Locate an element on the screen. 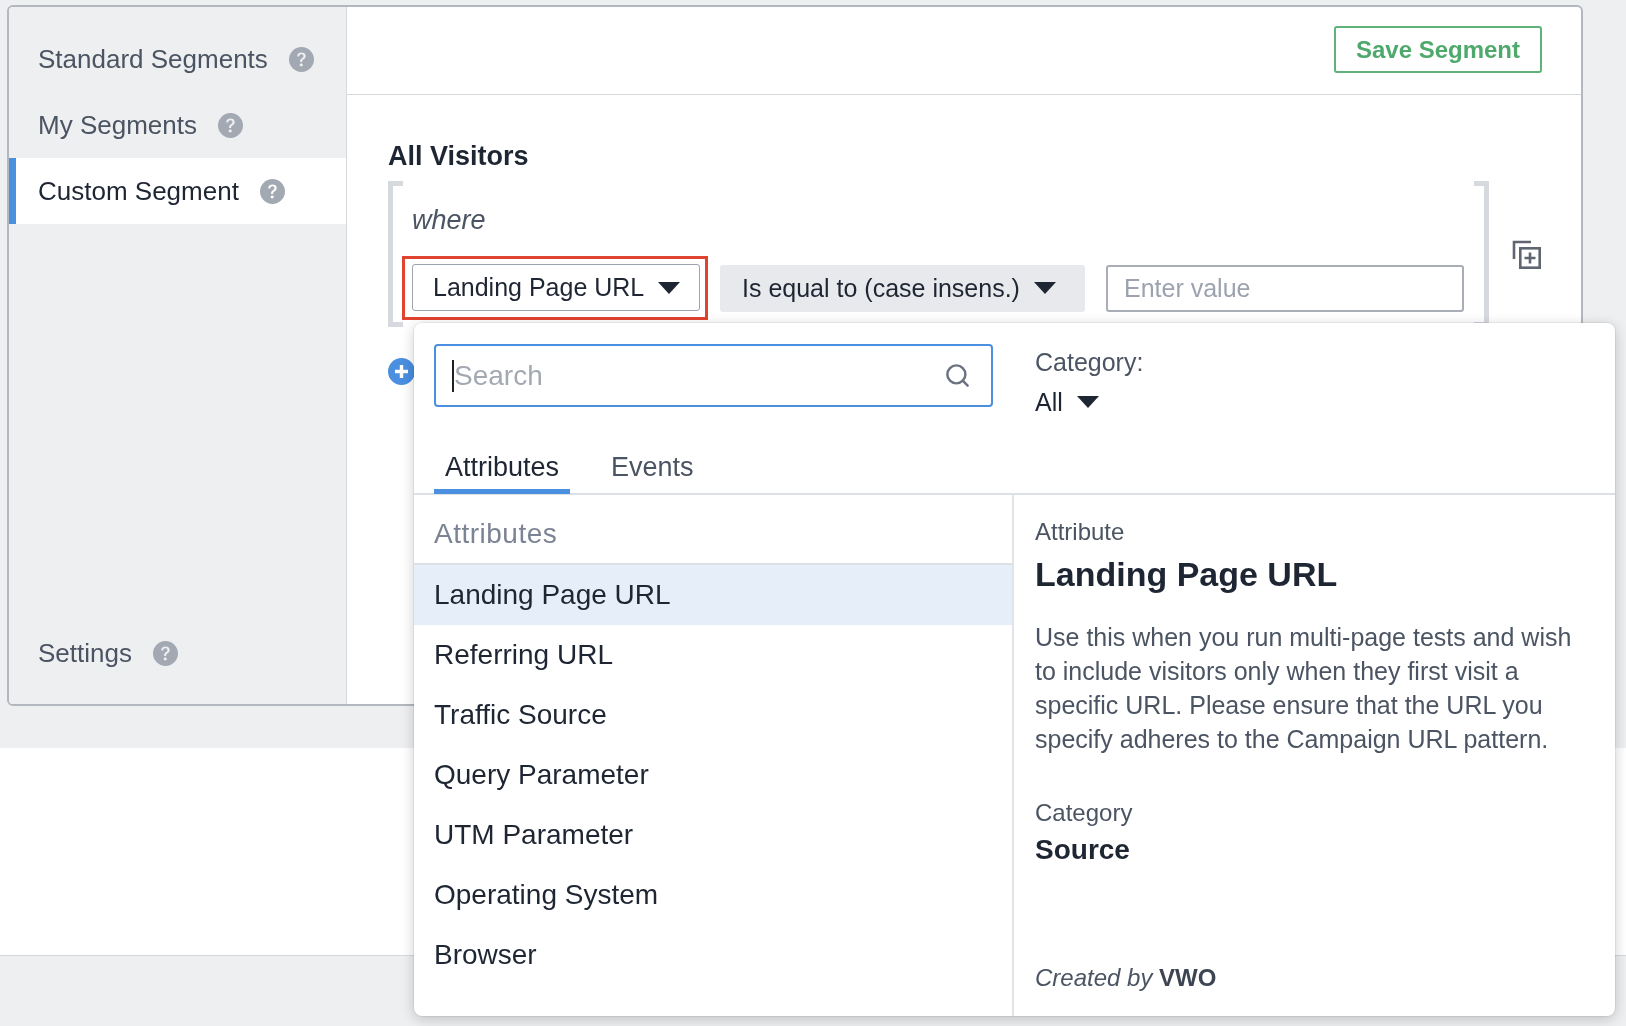  category-heading: Category is located at coordinates (1084, 813).